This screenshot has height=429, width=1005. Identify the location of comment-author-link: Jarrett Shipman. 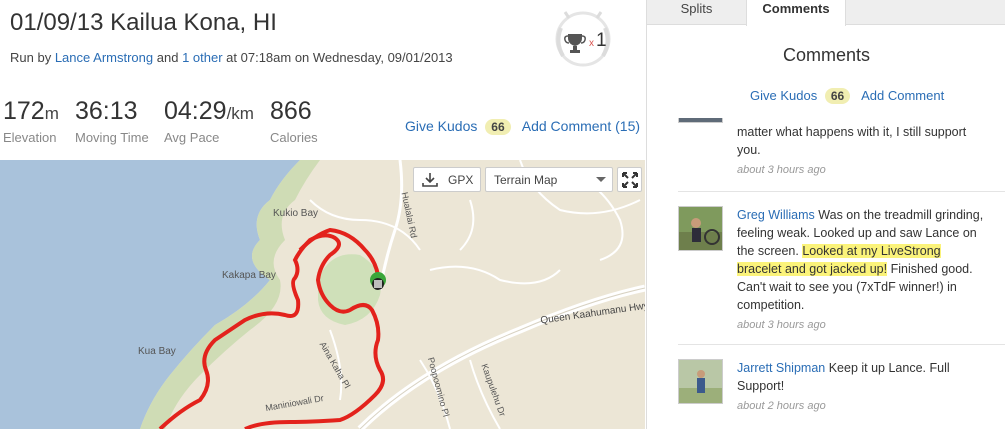
(781, 368).